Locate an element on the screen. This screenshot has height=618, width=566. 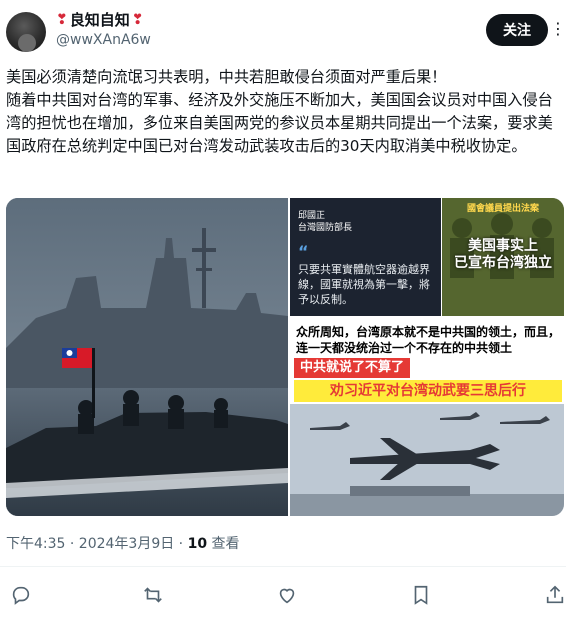
user-handle: @wwXAnA6w is located at coordinates (103, 40).